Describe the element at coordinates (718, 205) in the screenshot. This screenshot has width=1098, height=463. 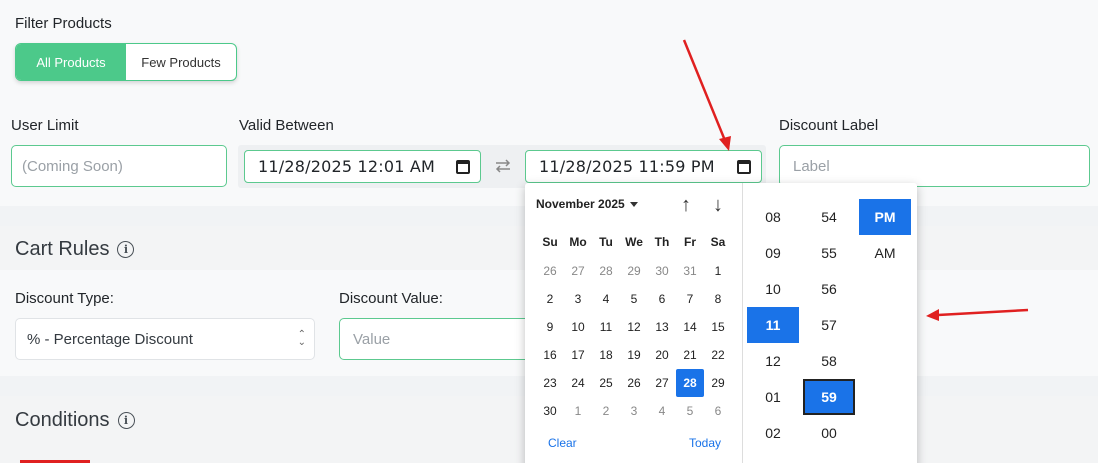
I see `arrow-down-icon: ↓` at that location.